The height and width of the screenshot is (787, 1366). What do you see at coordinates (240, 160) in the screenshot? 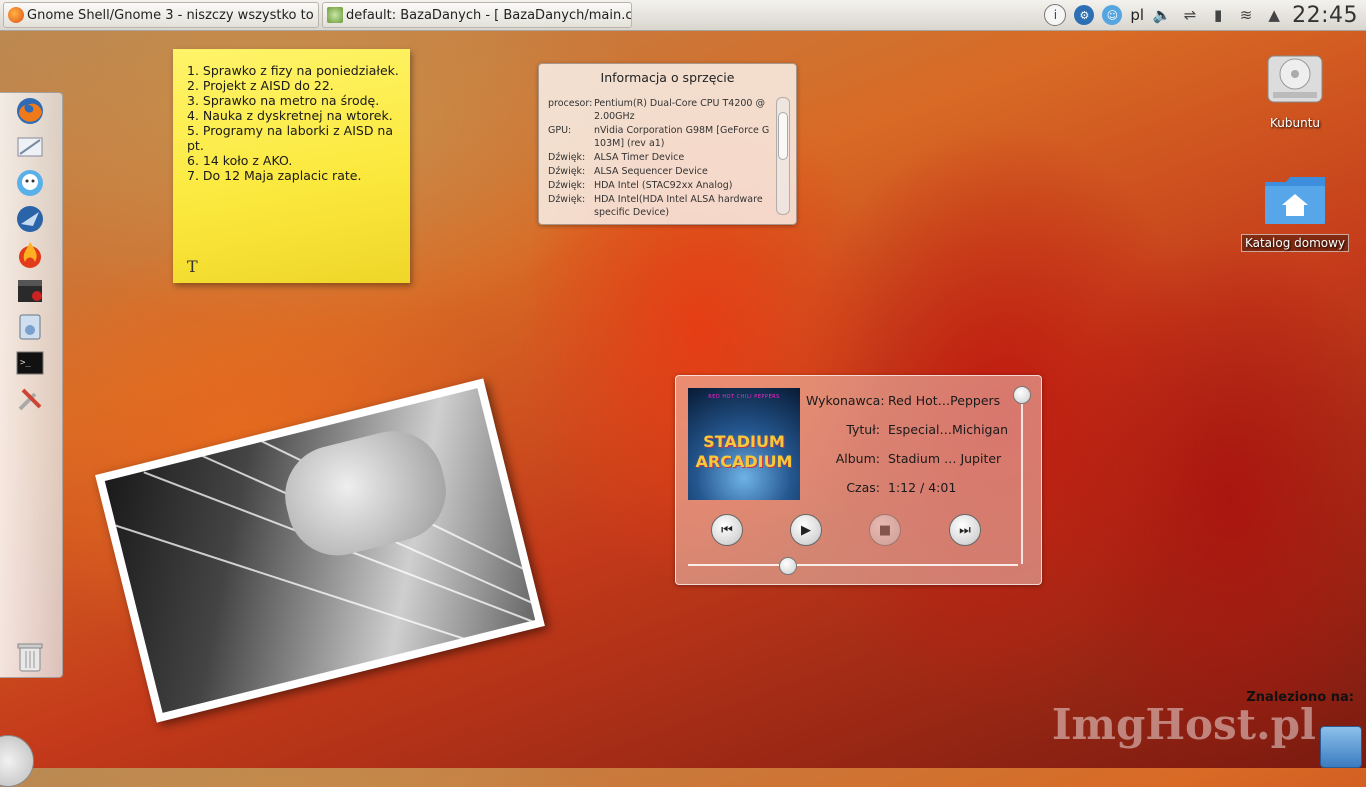
I see `list-item: 6. 14 koło z AKO.` at bounding box center [240, 160].